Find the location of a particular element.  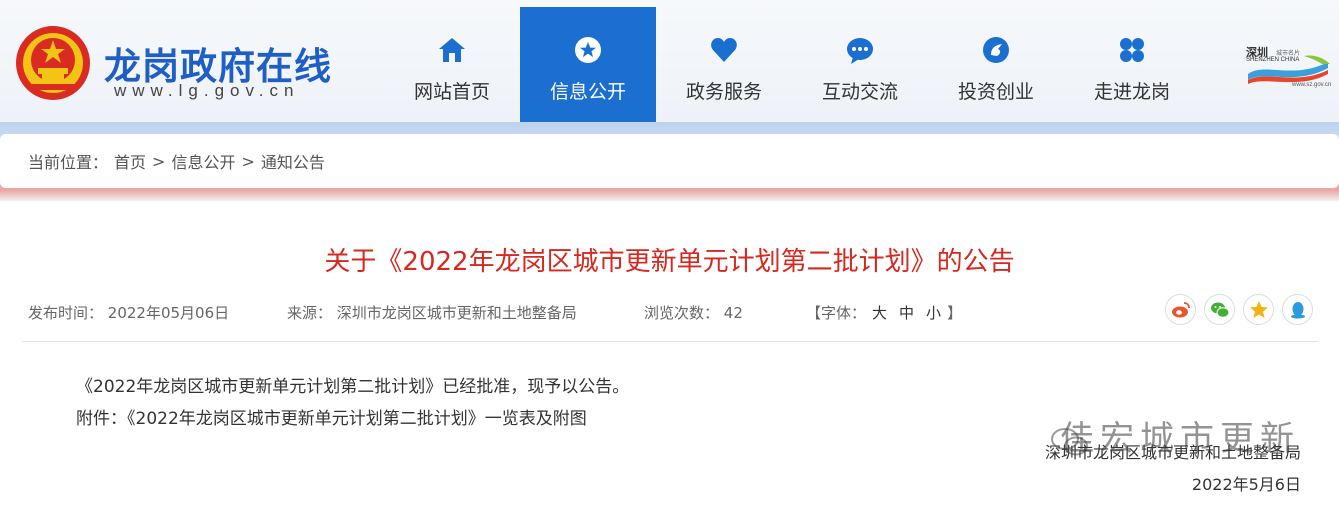

qzone-star-icon is located at coordinates (1258, 309).